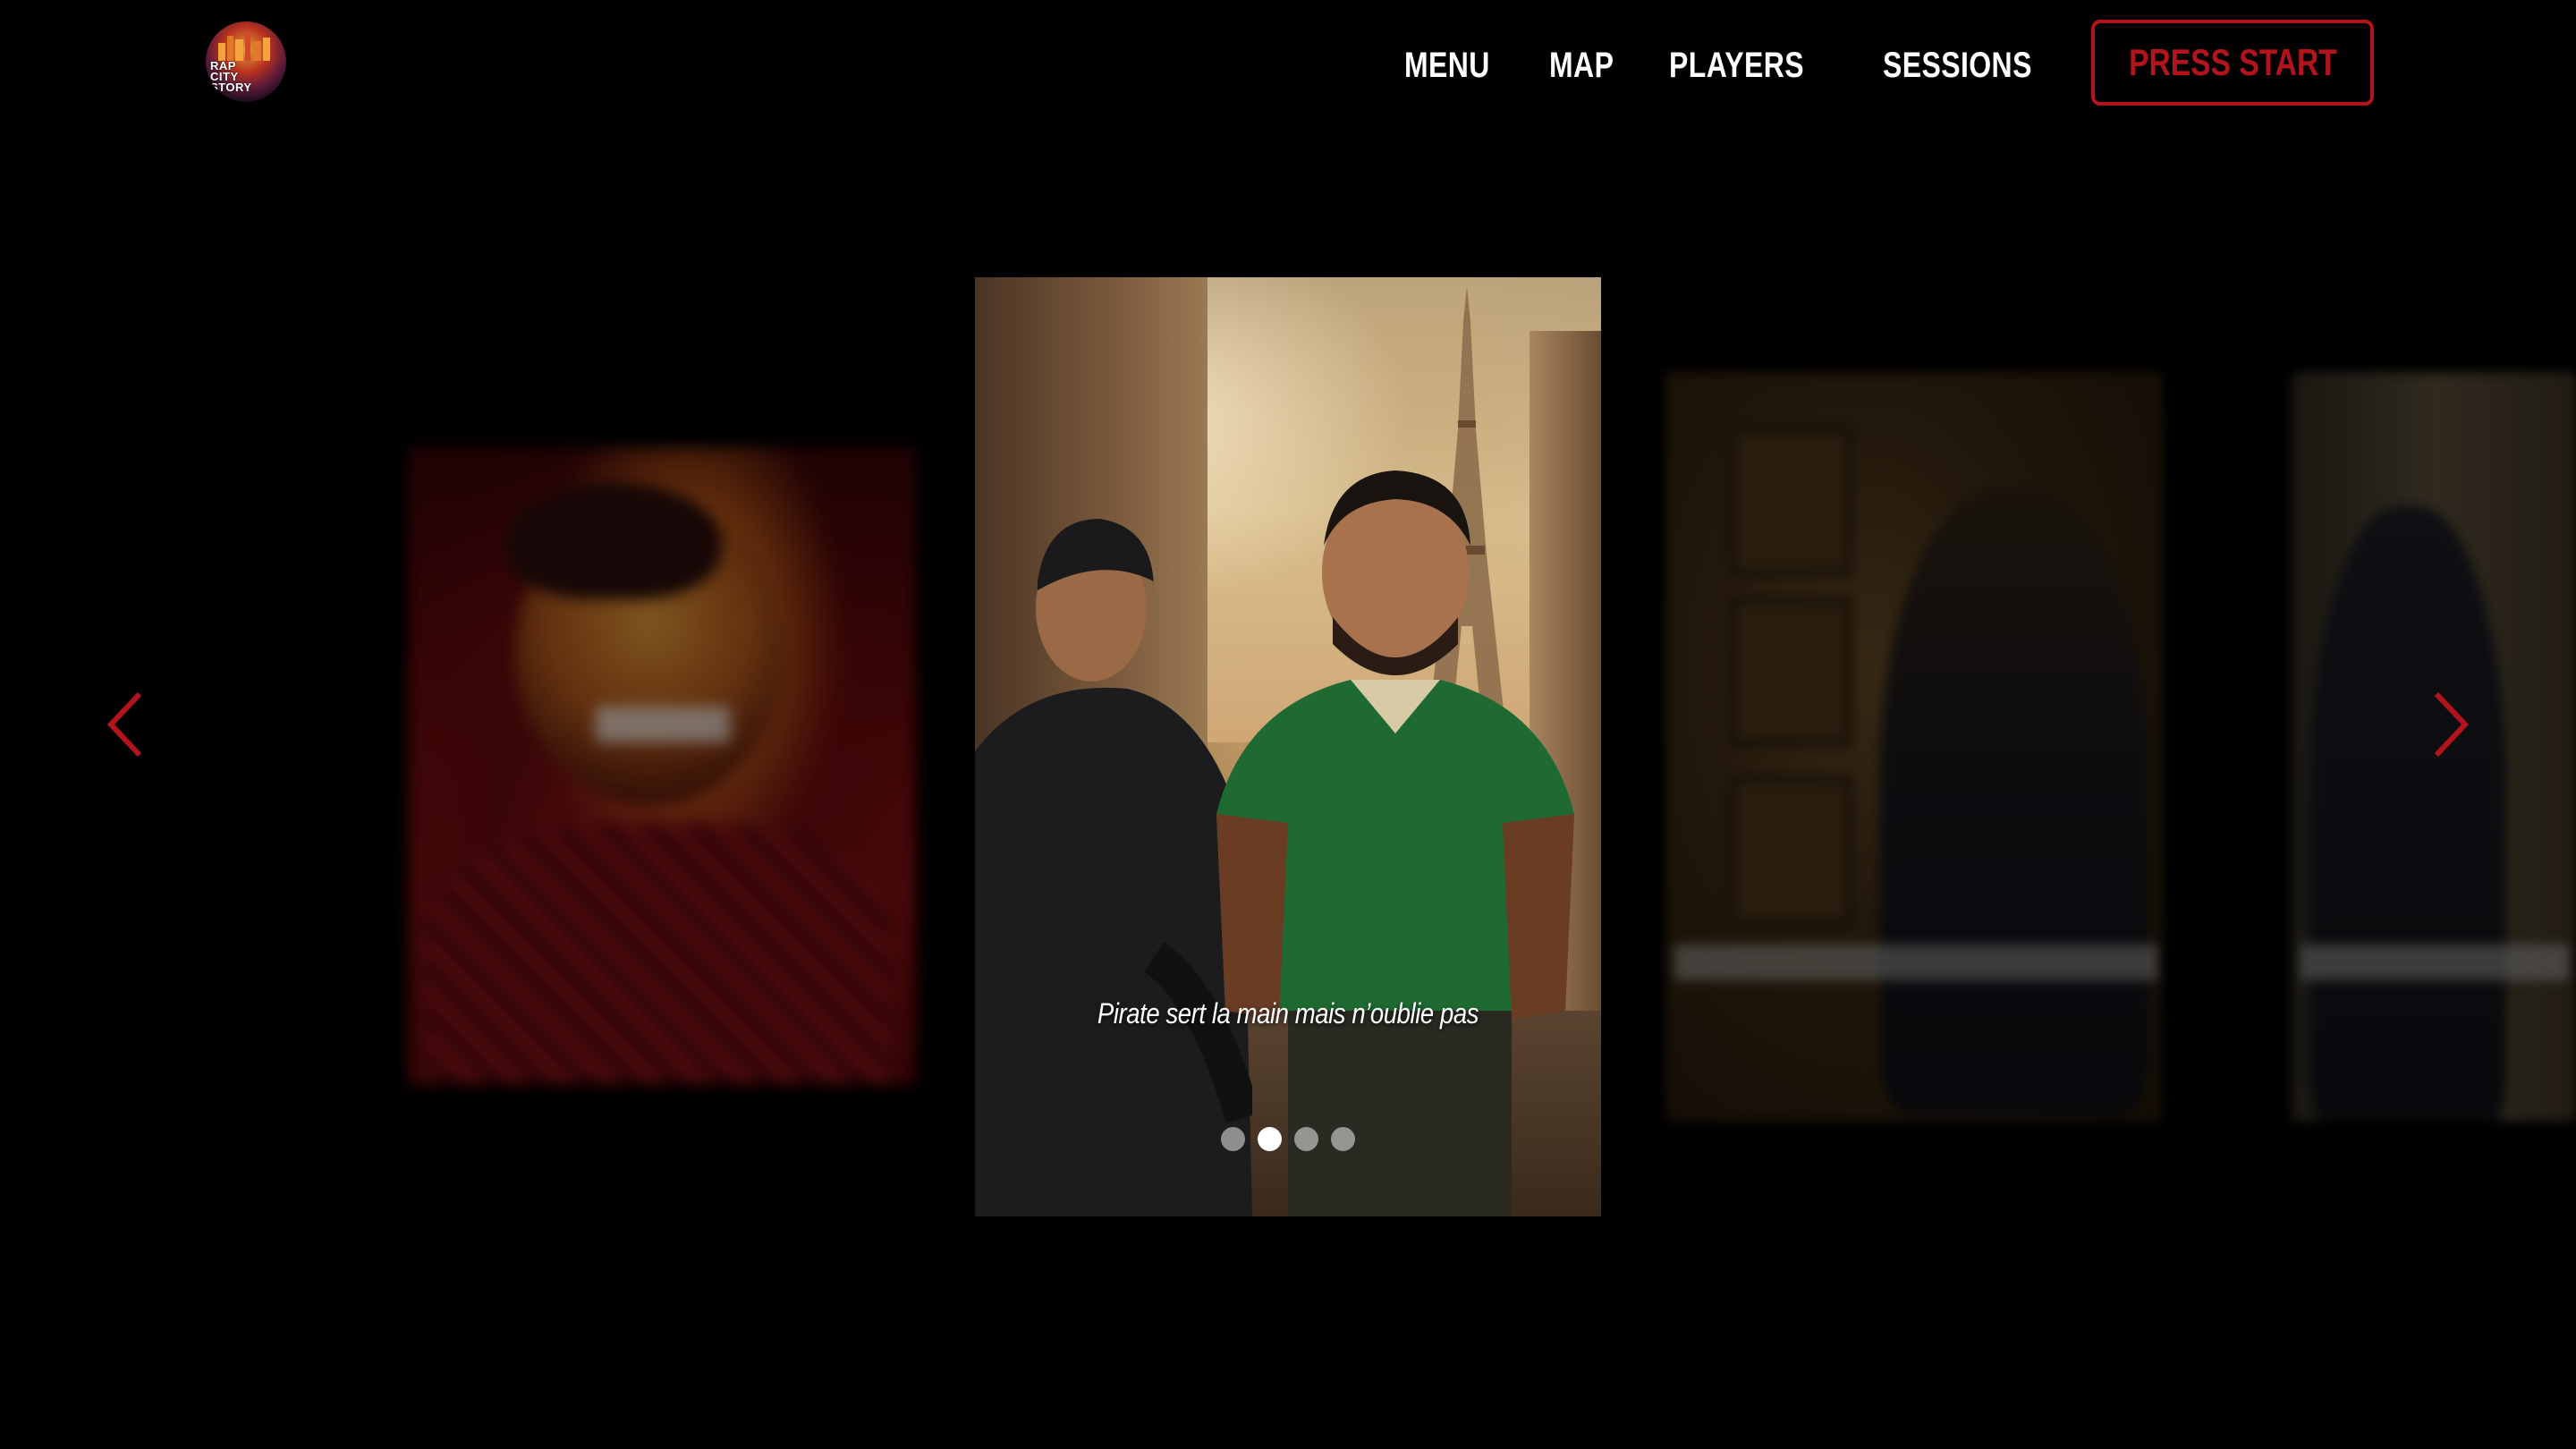 The width and height of the screenshot is (2576, 1449). I want to click on nav-item-menu: MENU, so click(1447, 65).